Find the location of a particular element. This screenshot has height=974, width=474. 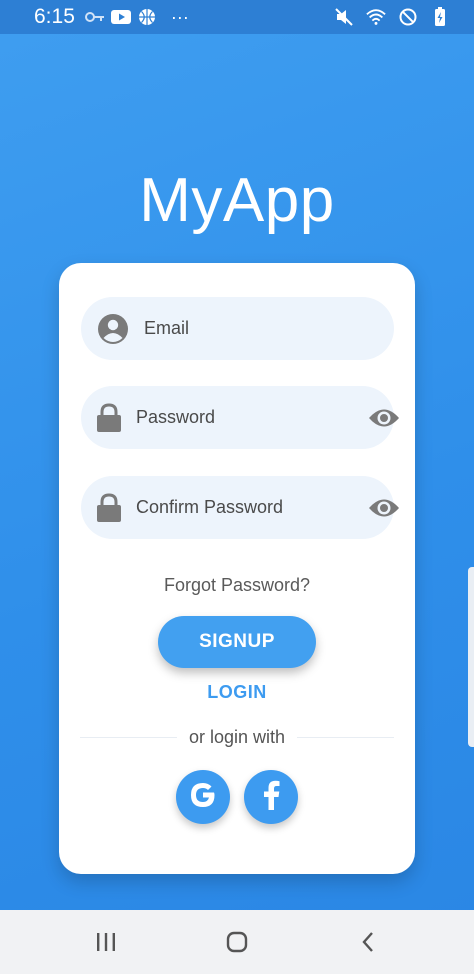

key-icon is located at coordinates (94, 17).